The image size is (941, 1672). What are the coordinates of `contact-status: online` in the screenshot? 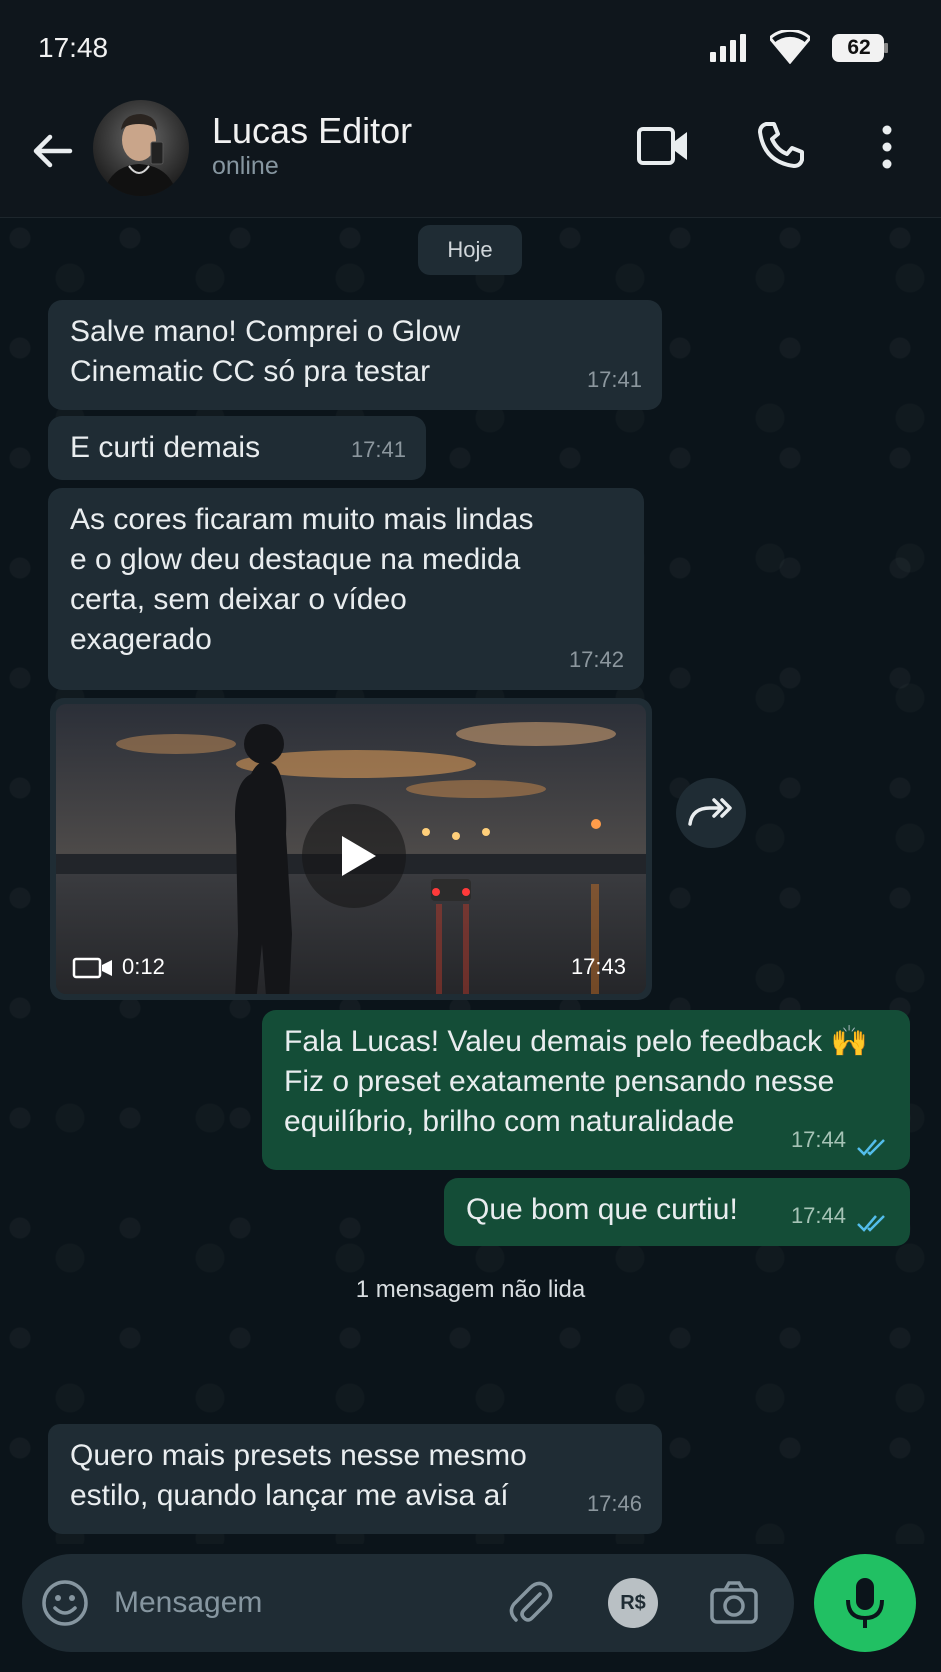 It's located at (245, 166).